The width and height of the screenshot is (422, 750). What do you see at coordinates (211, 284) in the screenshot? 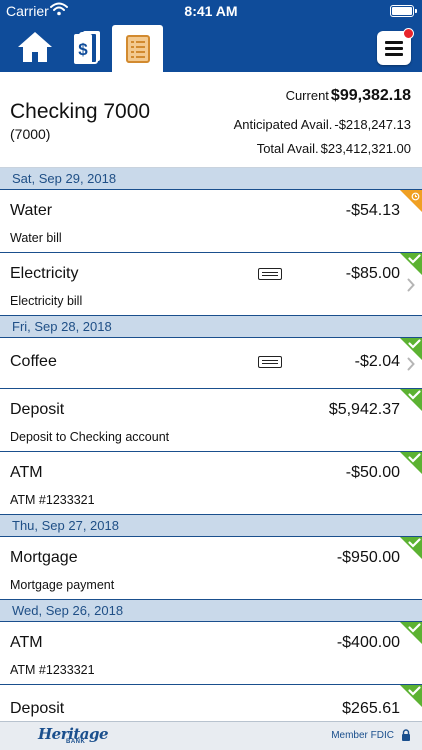
I see `transaction-row: Electricity -$85.00 Electricity bill` at bounding box center [211, 284].